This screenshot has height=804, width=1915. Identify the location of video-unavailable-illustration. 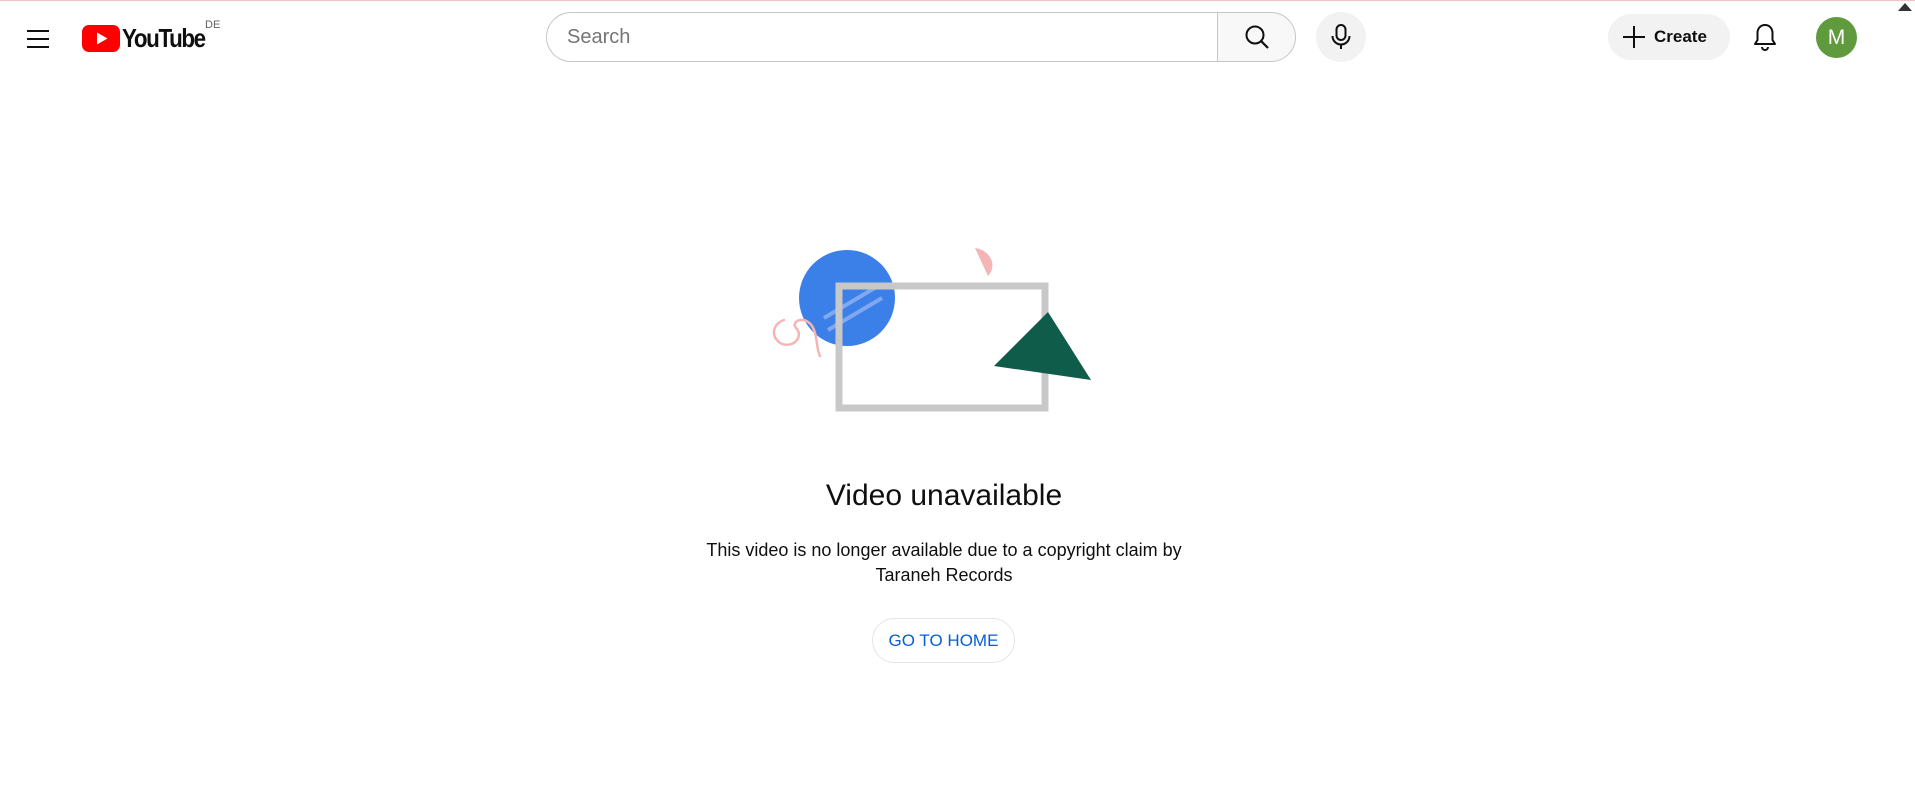
(931, 330).